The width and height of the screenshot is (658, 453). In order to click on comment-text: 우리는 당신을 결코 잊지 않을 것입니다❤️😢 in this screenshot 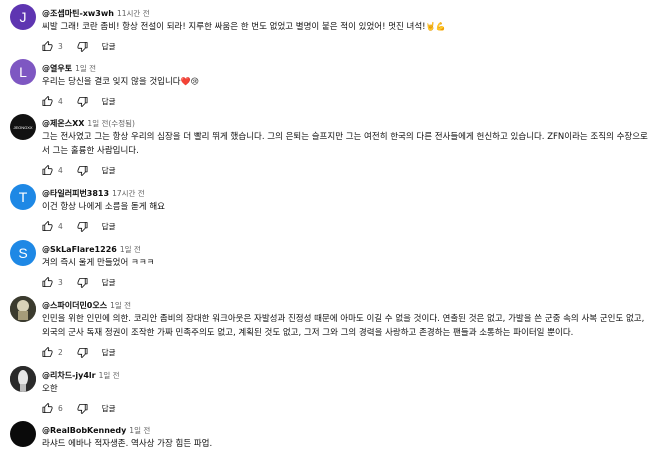, I will do `click(346, 82)`.